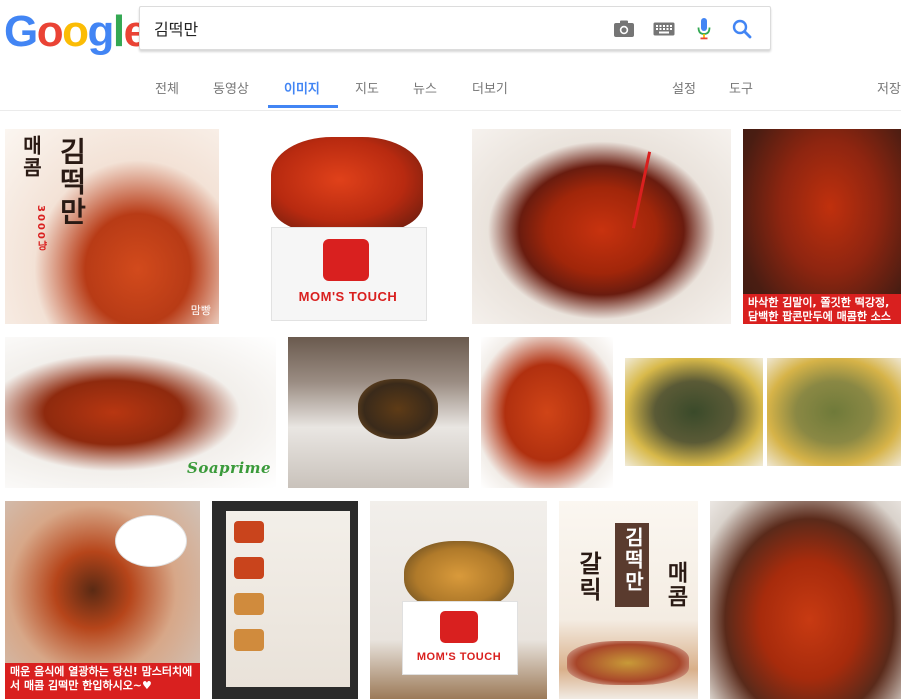 The image size is (901, 699). I want to click on price-text: 3000냥, so click(40, 229).